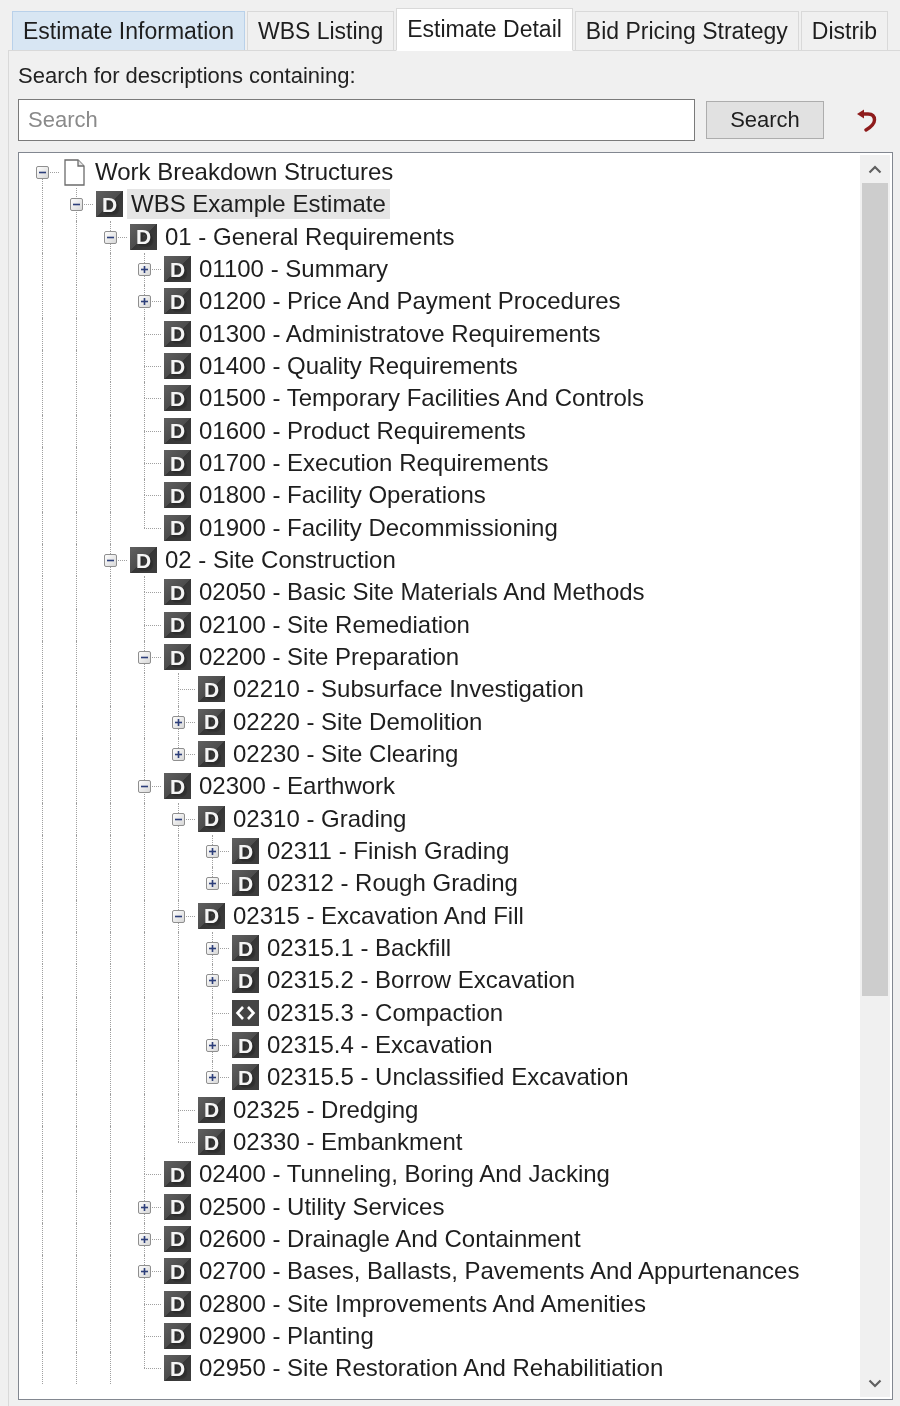  Describe the element at coordinates (297, 786) in the screenshot. I see `tree-item: 02300 - Earthwork` at that location.